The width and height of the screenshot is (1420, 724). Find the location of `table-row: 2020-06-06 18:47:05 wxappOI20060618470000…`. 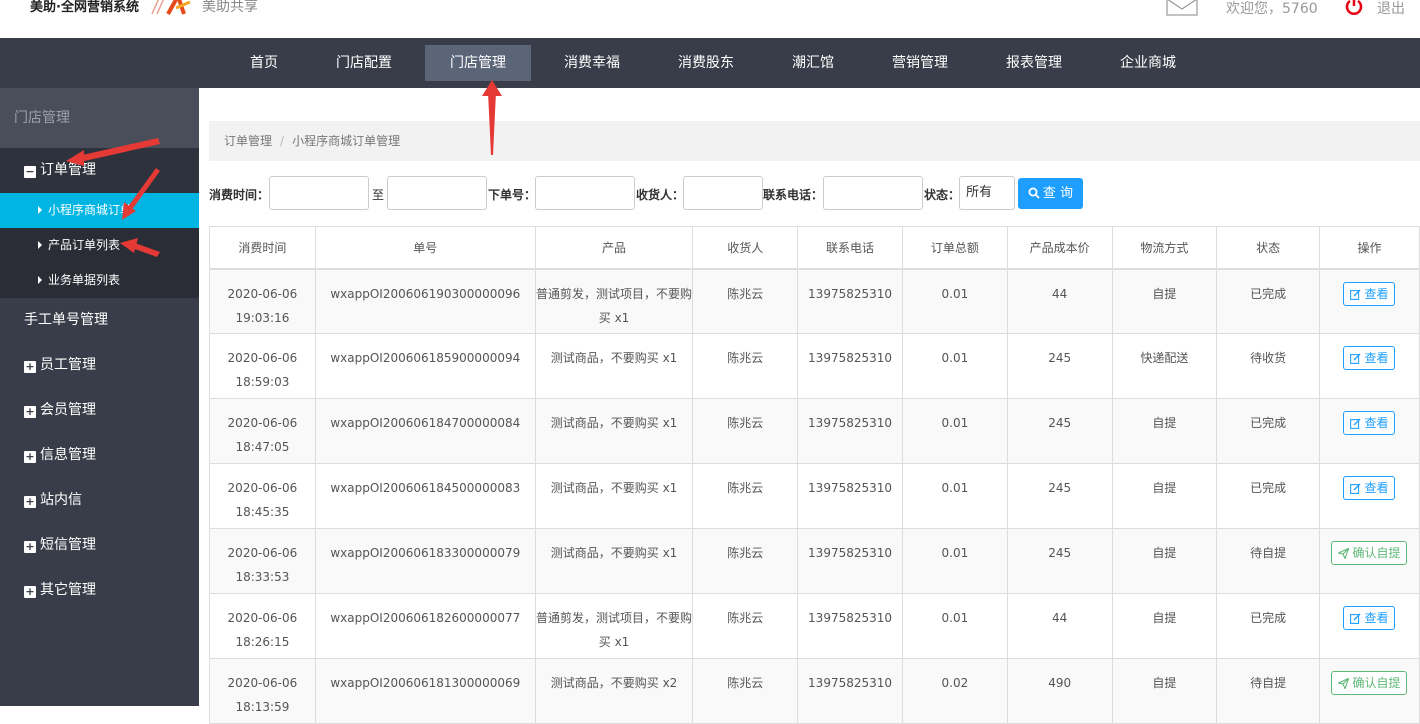

table-row: 2020-06-06 18:47:05 wxappOI20060618470000… is located at coordinates (814, 431).